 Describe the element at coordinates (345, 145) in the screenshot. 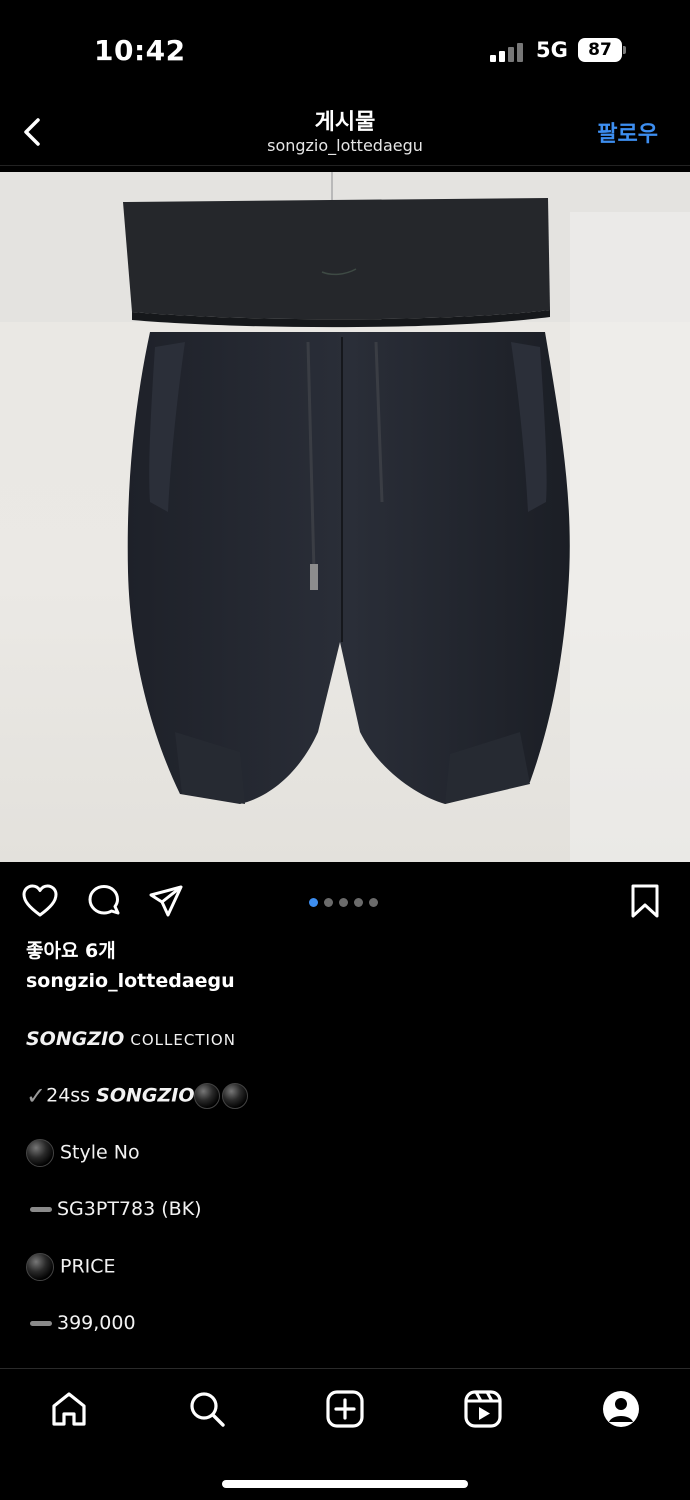

I see `header-username: songzio_lottedaegu` at that location.